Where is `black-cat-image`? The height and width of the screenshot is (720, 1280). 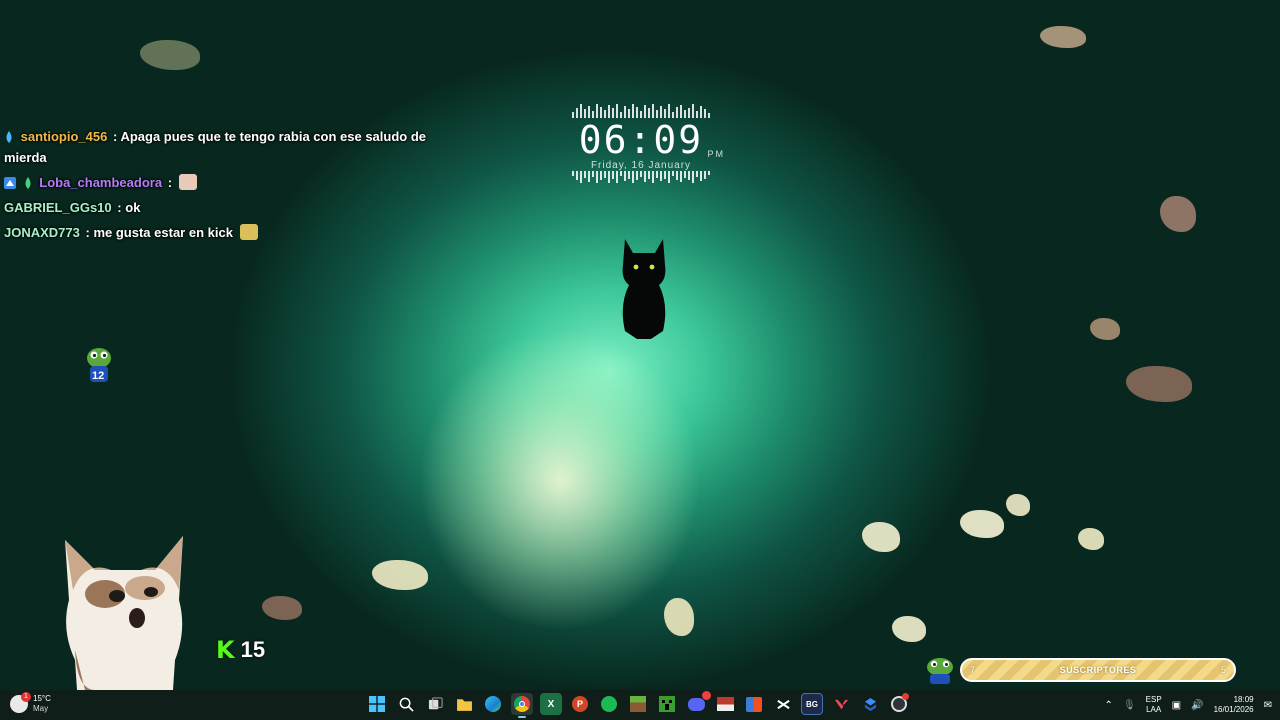
black-cat-image is located at coordinates (644, 289).